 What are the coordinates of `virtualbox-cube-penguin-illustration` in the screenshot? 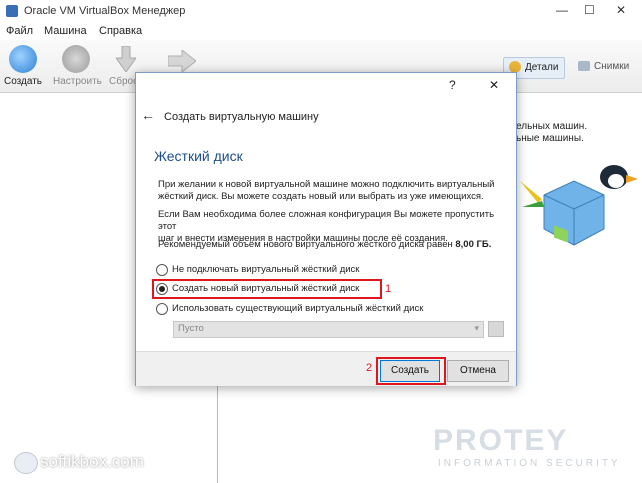 It's located at (579, 205).